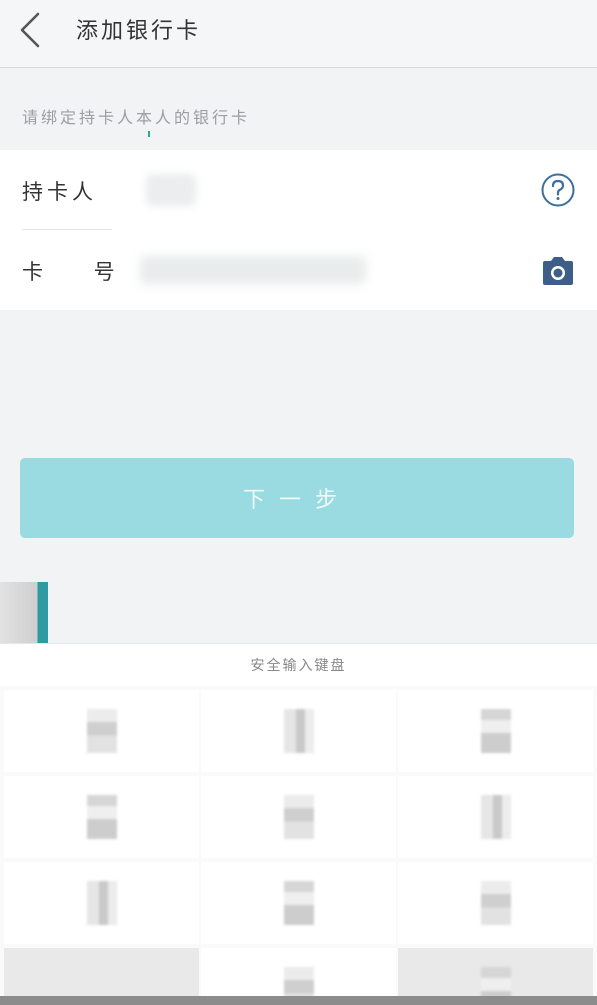  What do you see at coordinates (79, 272) in the screenshot?
I see `card-number-label: 卡 号` at bounding box center [79, 272].